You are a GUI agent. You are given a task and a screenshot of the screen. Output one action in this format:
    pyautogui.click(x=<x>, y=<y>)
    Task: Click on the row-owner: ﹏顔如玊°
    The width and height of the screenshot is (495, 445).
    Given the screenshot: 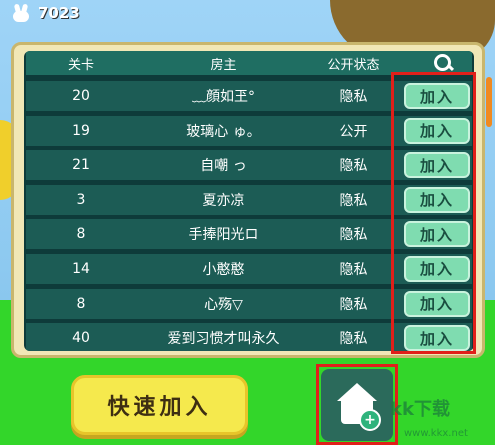 What is the action you would take?
    pyautogui.click(x=223, y=97)
    